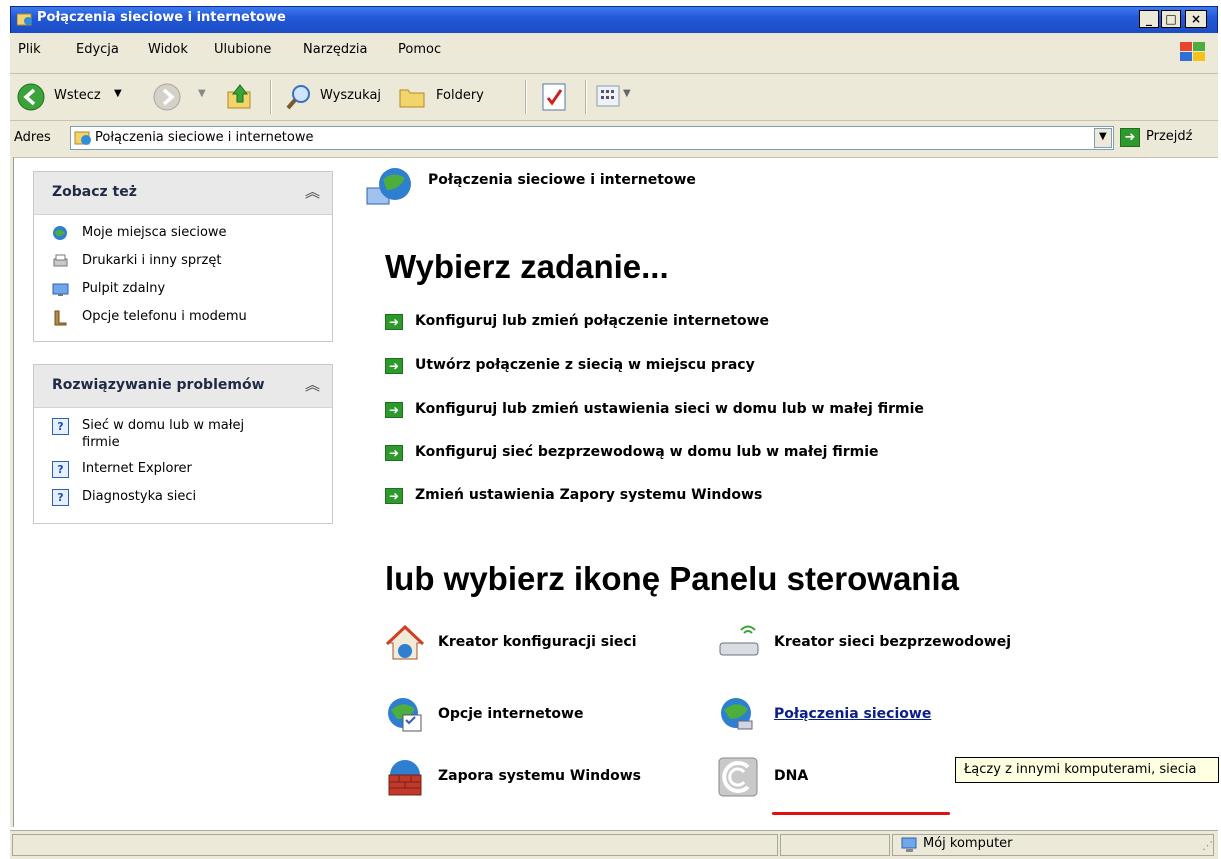 The height and width of the screenshot is (859, 1221). Describe the element at coordinates (539, 776) in the screenshot. I see `icon-label: Zapora systemu Windows` at that location.